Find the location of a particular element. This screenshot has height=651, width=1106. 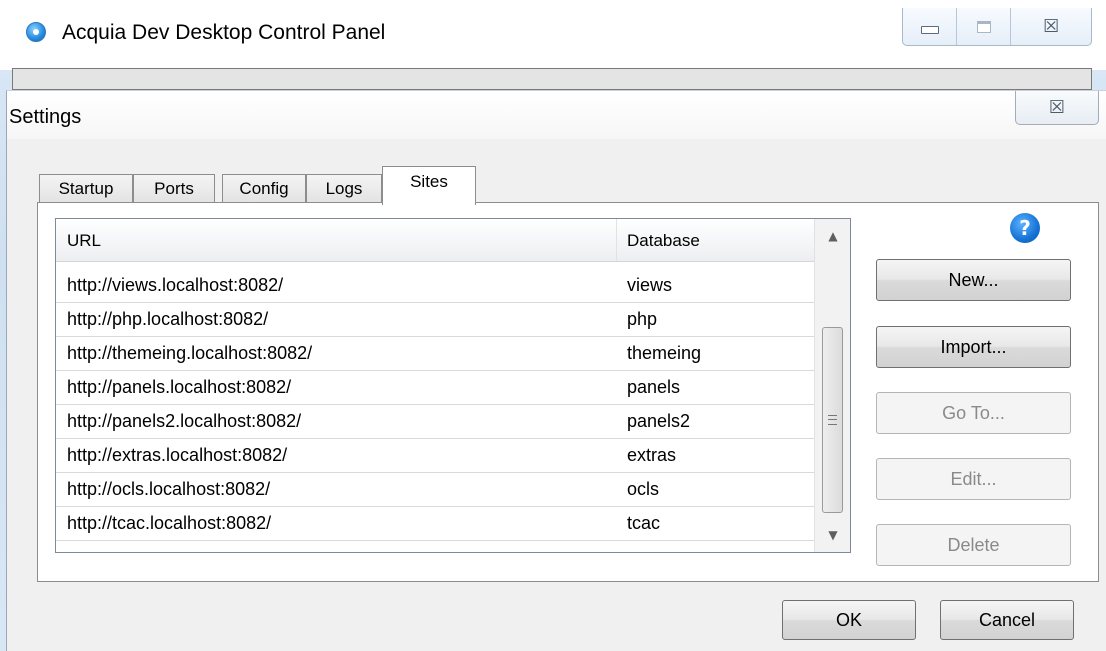

table-row: http://ocls.localhost:8082/ ocls is located at coordinates (435, 490).